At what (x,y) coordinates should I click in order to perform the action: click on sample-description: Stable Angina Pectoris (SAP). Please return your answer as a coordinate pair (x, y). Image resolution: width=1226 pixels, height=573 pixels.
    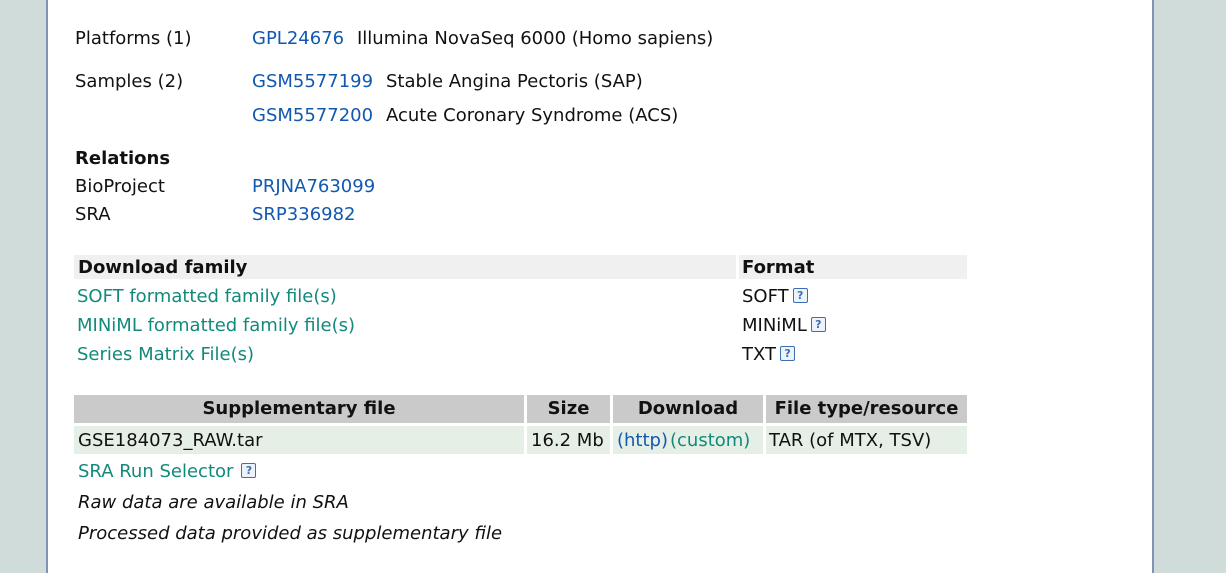
    Looking at the image, I should click on (514, 81).